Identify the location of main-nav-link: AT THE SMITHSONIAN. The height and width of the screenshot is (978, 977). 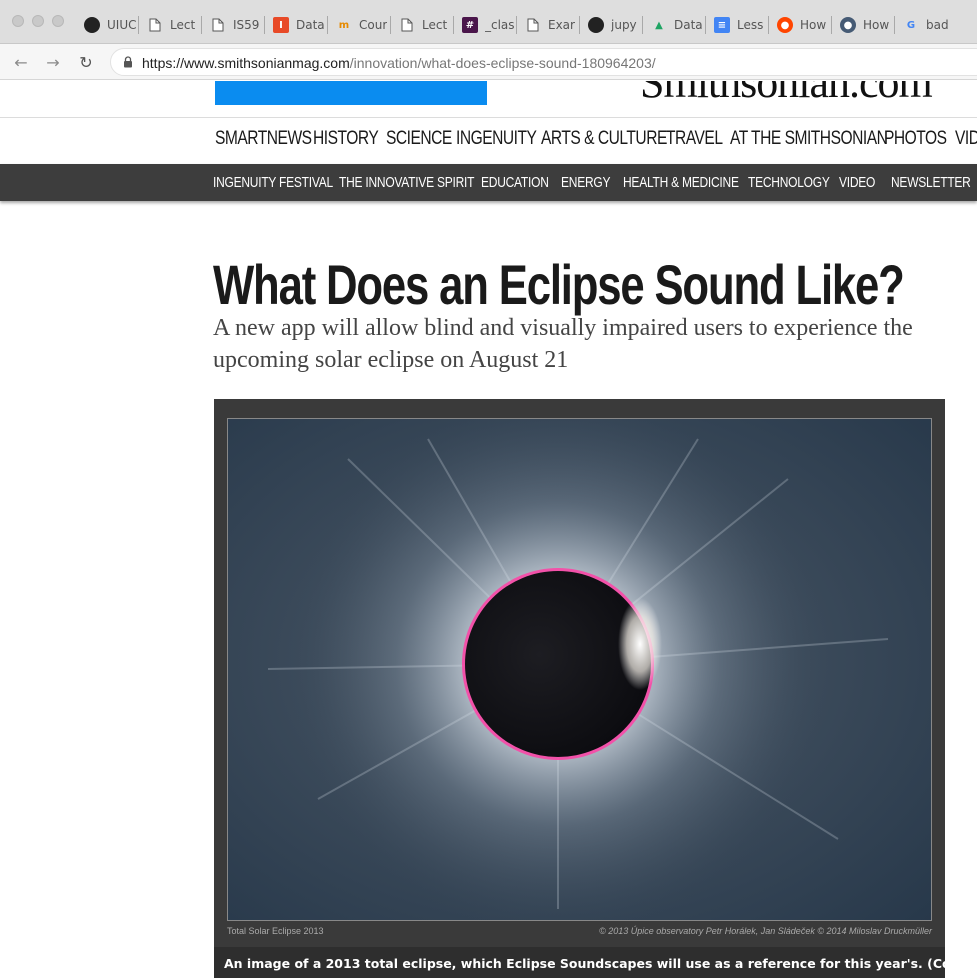
(809, 139).